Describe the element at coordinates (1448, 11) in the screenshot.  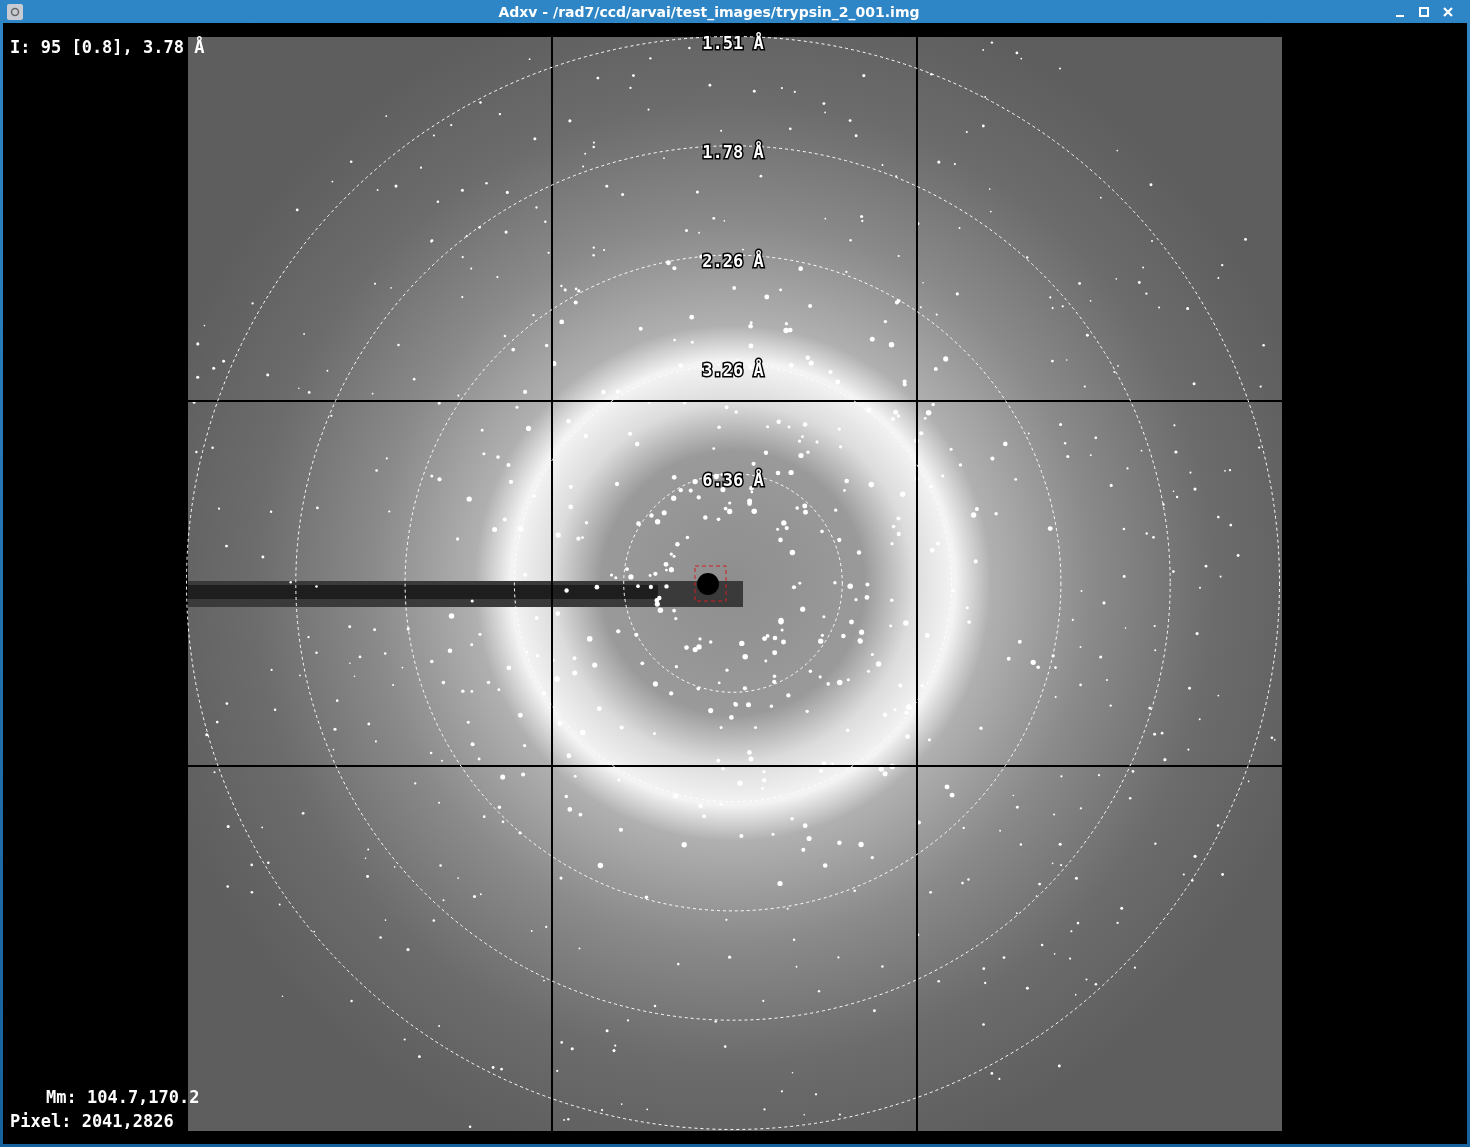
I see `close-icon` at that location.